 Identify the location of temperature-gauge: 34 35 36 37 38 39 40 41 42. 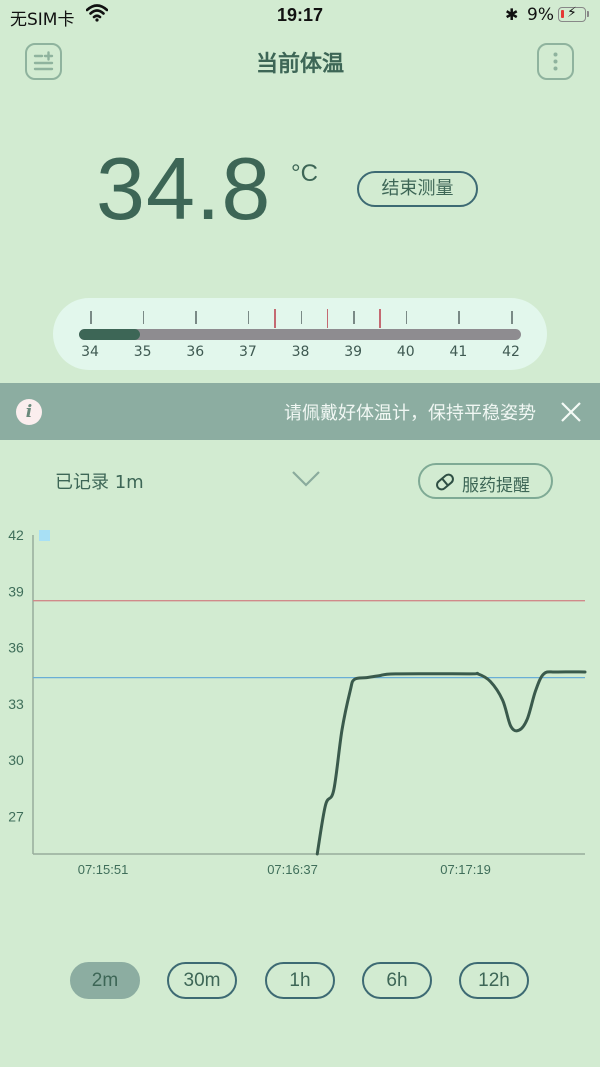
(300, 334).